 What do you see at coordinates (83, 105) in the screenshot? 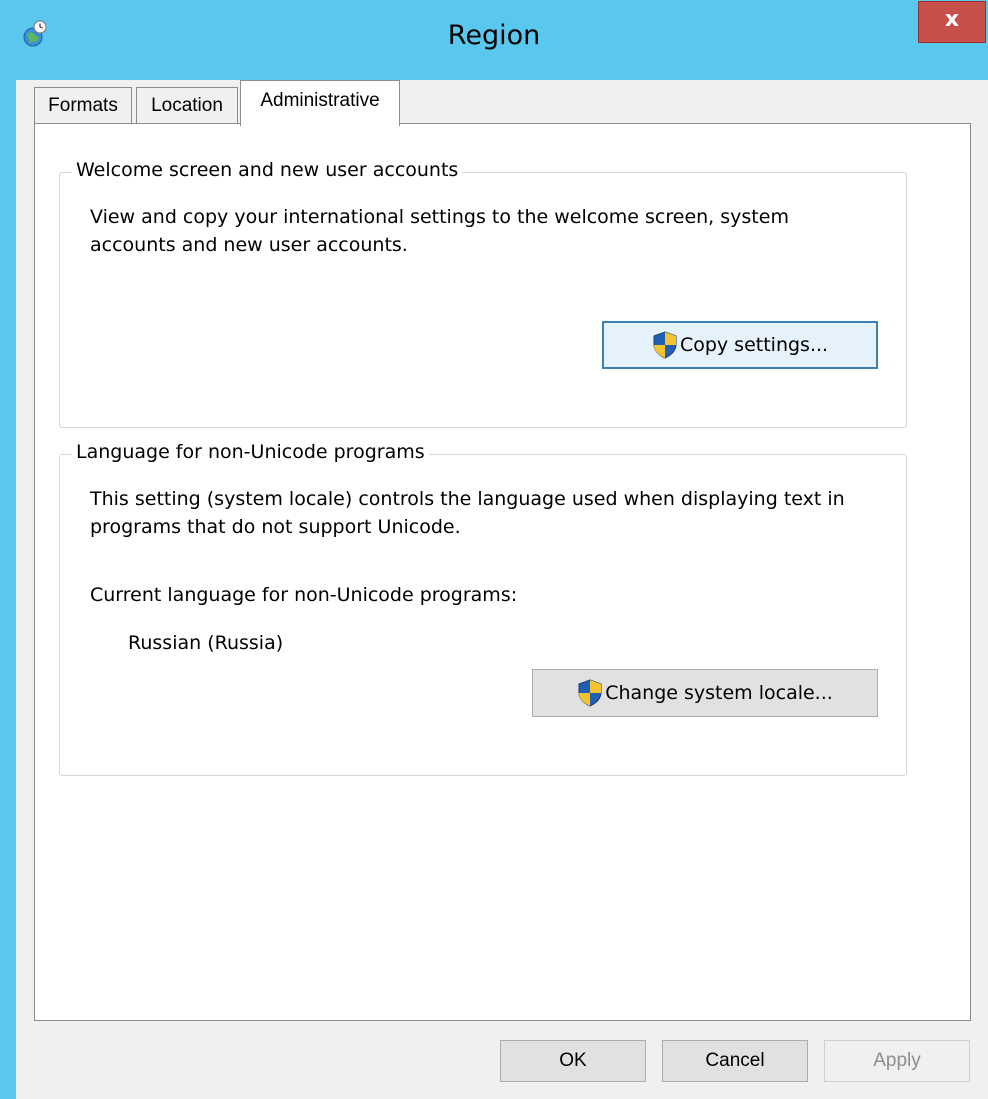
I see `tab-formats: Formats` at bounding box center [83, 105].